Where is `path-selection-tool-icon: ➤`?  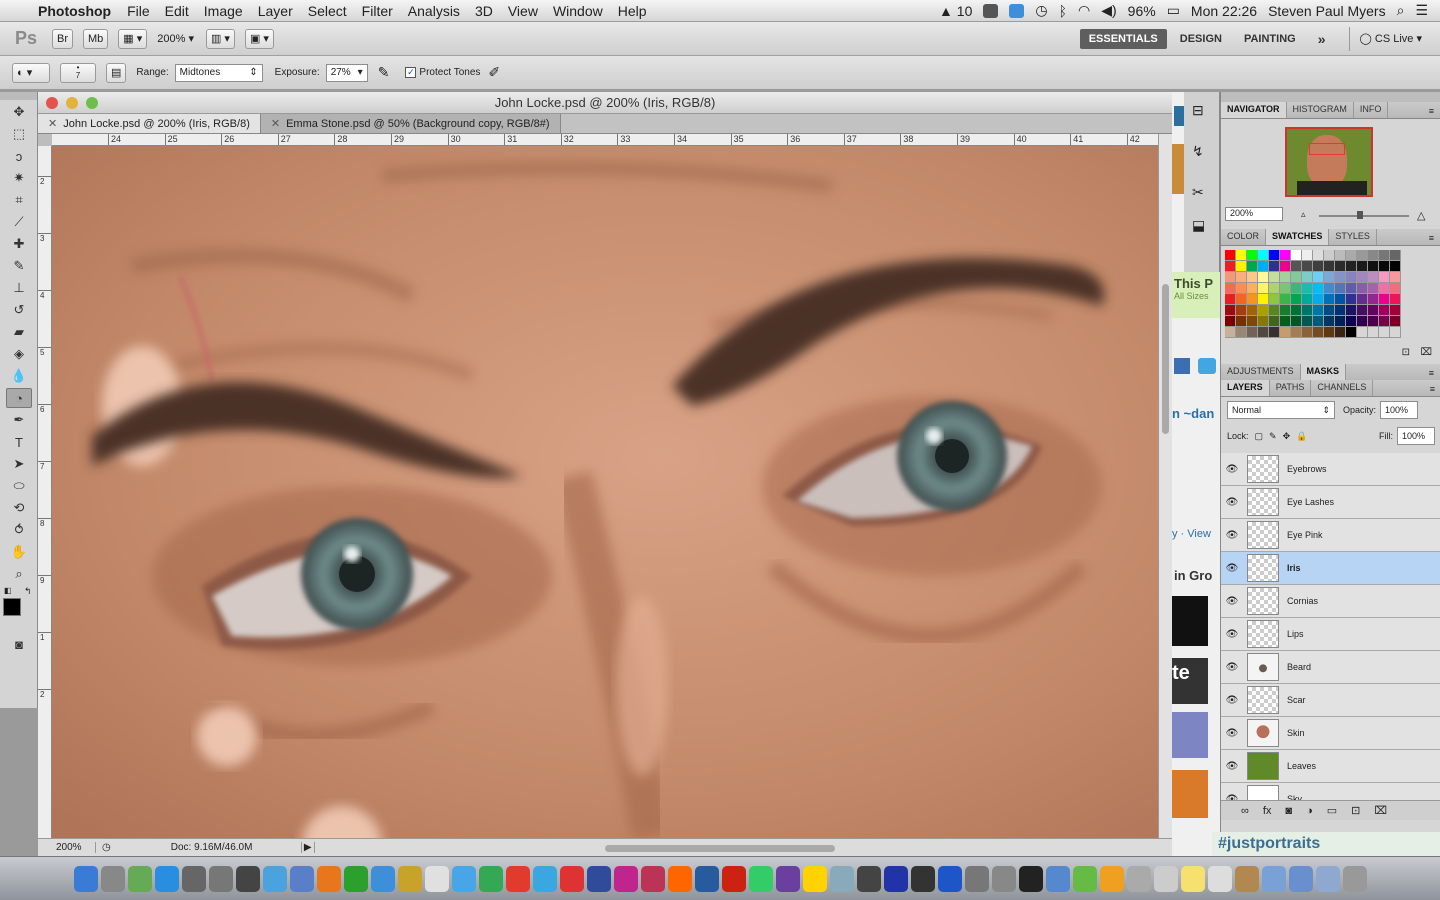
path-selection-tool-icon: ➤ is located at coordinates (19, 464).